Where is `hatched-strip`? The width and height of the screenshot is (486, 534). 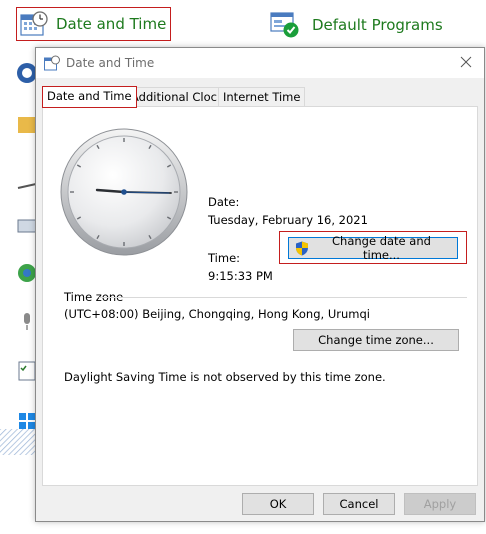 hatched-strip is located at coordinates (18, 442).